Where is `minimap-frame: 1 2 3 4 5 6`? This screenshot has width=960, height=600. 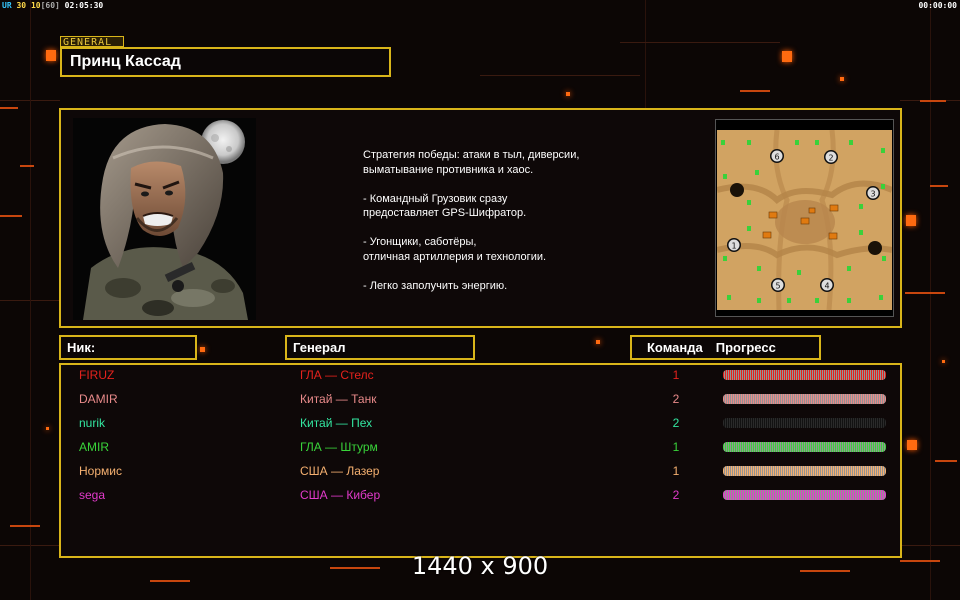 minimap-frame: 1 2 3 4 5 6 is located at coordinates (804, 218).